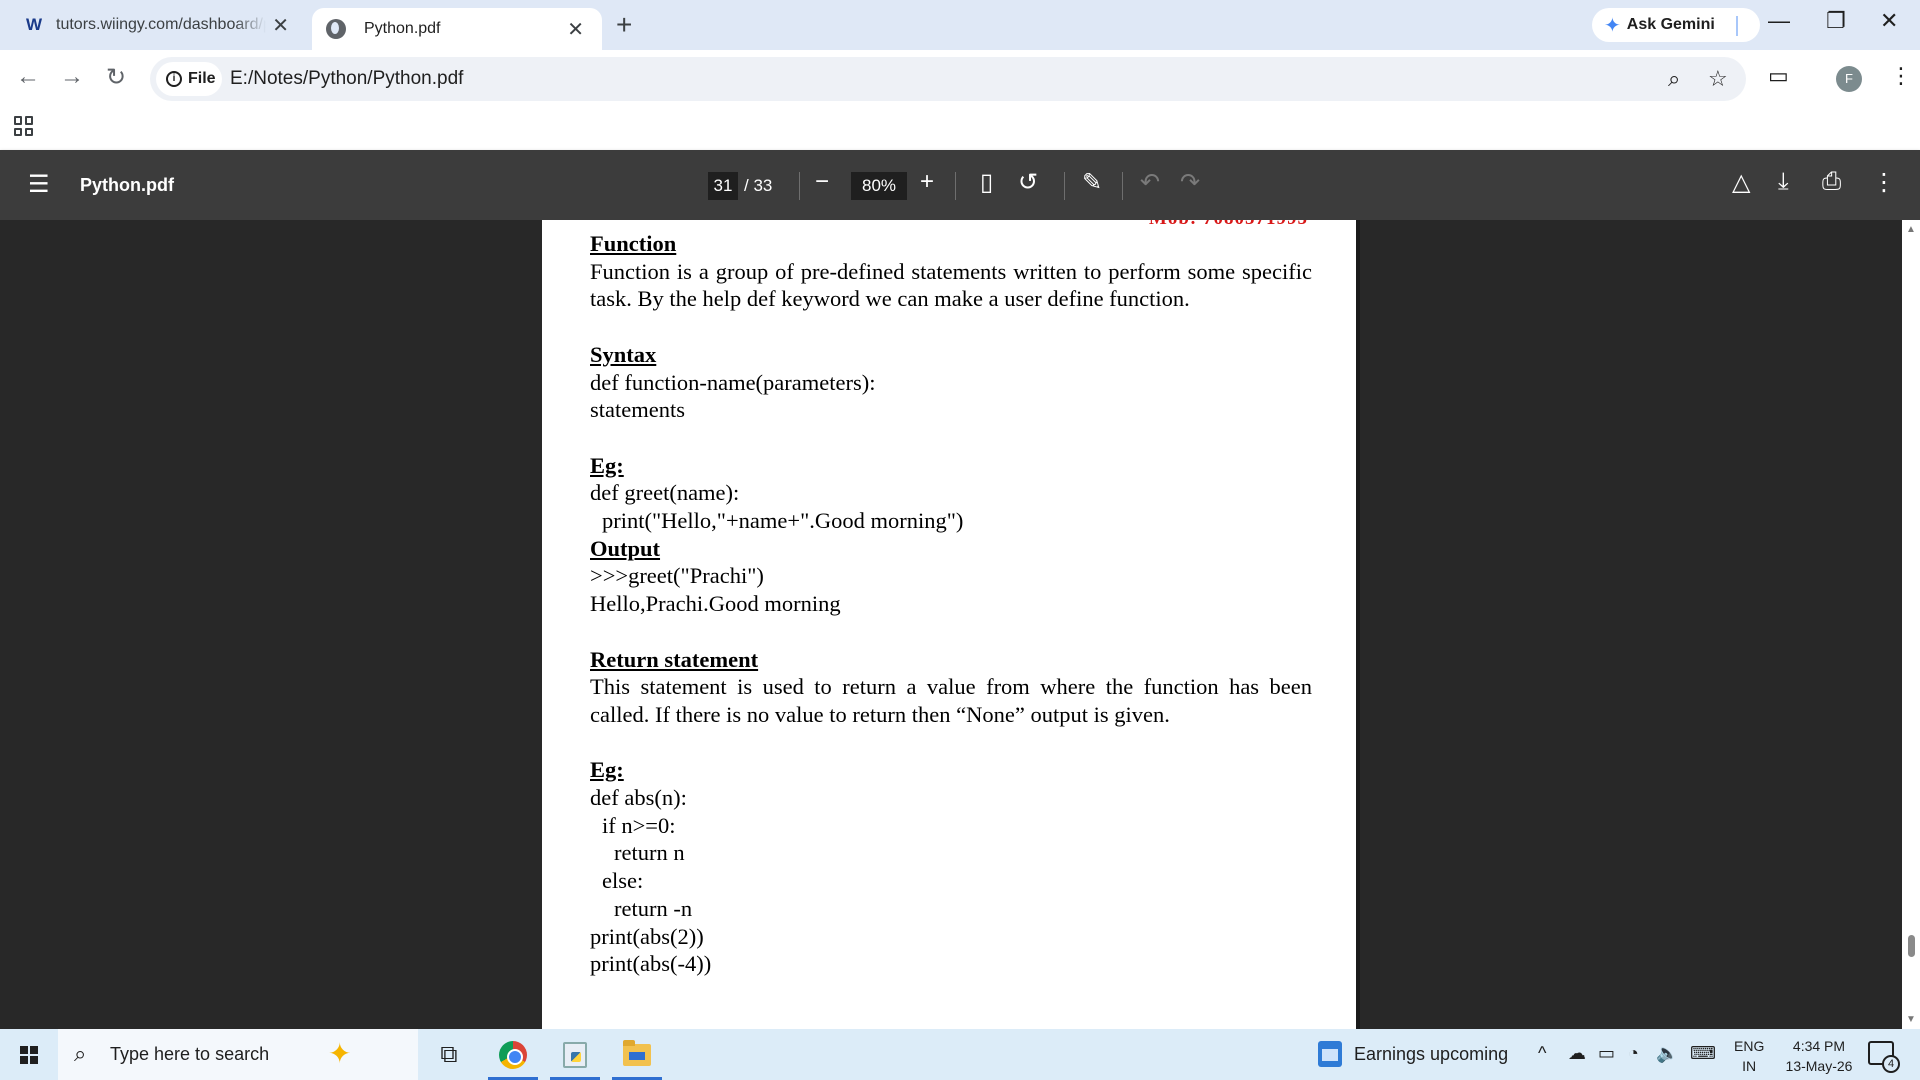 The image size is (1920, 1080). Describe the element at coordinates (1783, 182) in the screenshot. I see `download-icon: ⤓` at that location.